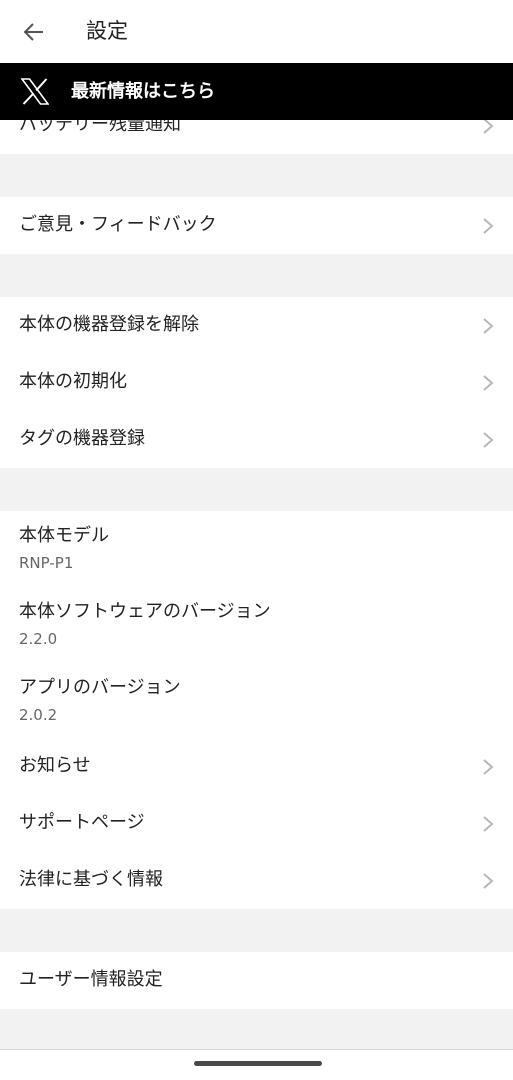 The height and width of the screenshot is (1080, 513). Describe the element at coordinates (256, 823) in the screenshot. I see `support-page-row: サポートページ` at that location.